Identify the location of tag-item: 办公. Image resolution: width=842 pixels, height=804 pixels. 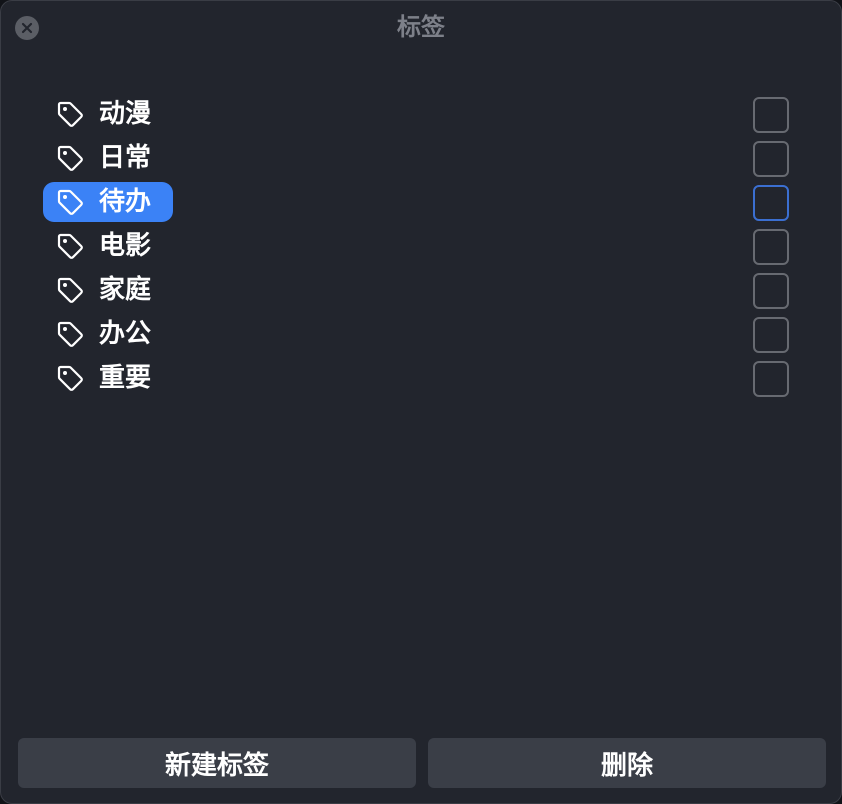
(108, 334).